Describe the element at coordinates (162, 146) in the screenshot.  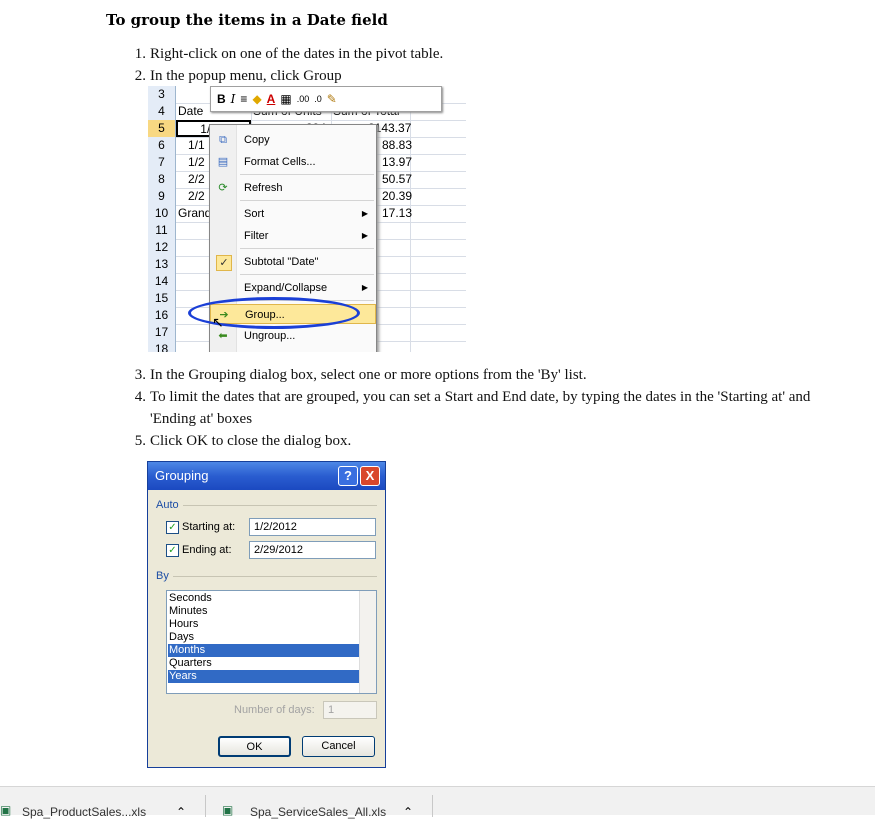
I see `row-header: 6` at that location.